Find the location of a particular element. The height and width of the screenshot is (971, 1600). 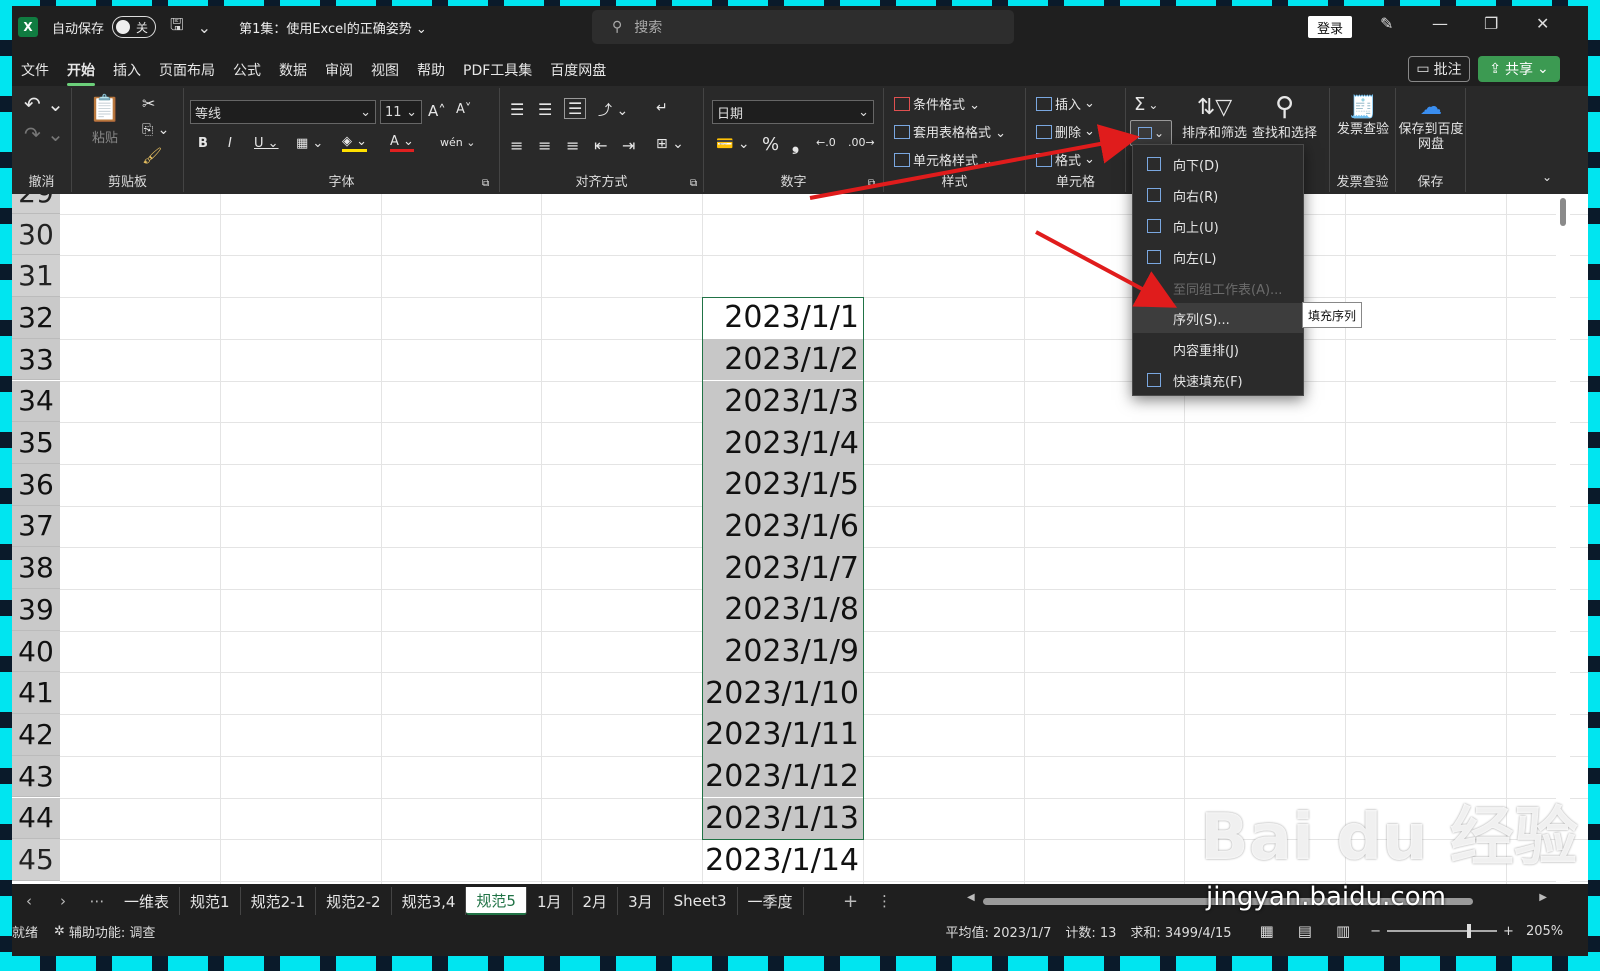

menu-tab-7: 视图 is located at coordinates (385, 70).